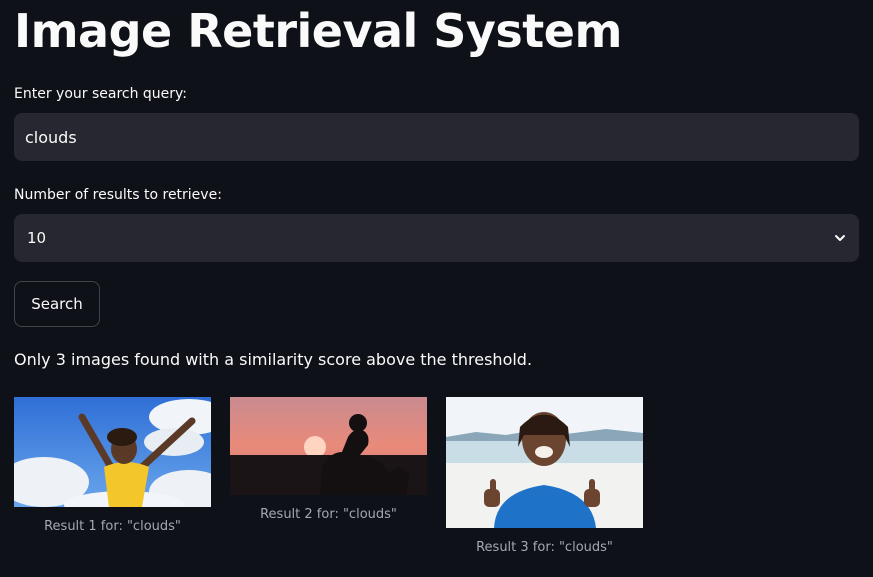  What do you see at coordinates (37, 238) in the screenshot?
I see `num-results-value: 10` at bounding box center [37, 238].